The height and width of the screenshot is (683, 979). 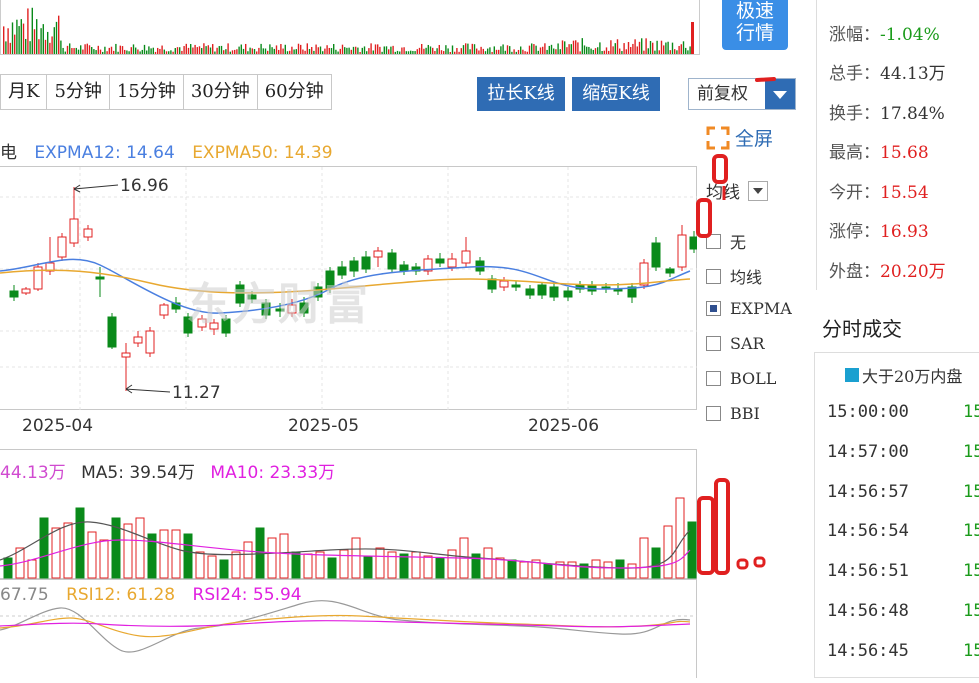 I want to click on shorten-k-button: 缩短K线, so click(x=616, y=94).